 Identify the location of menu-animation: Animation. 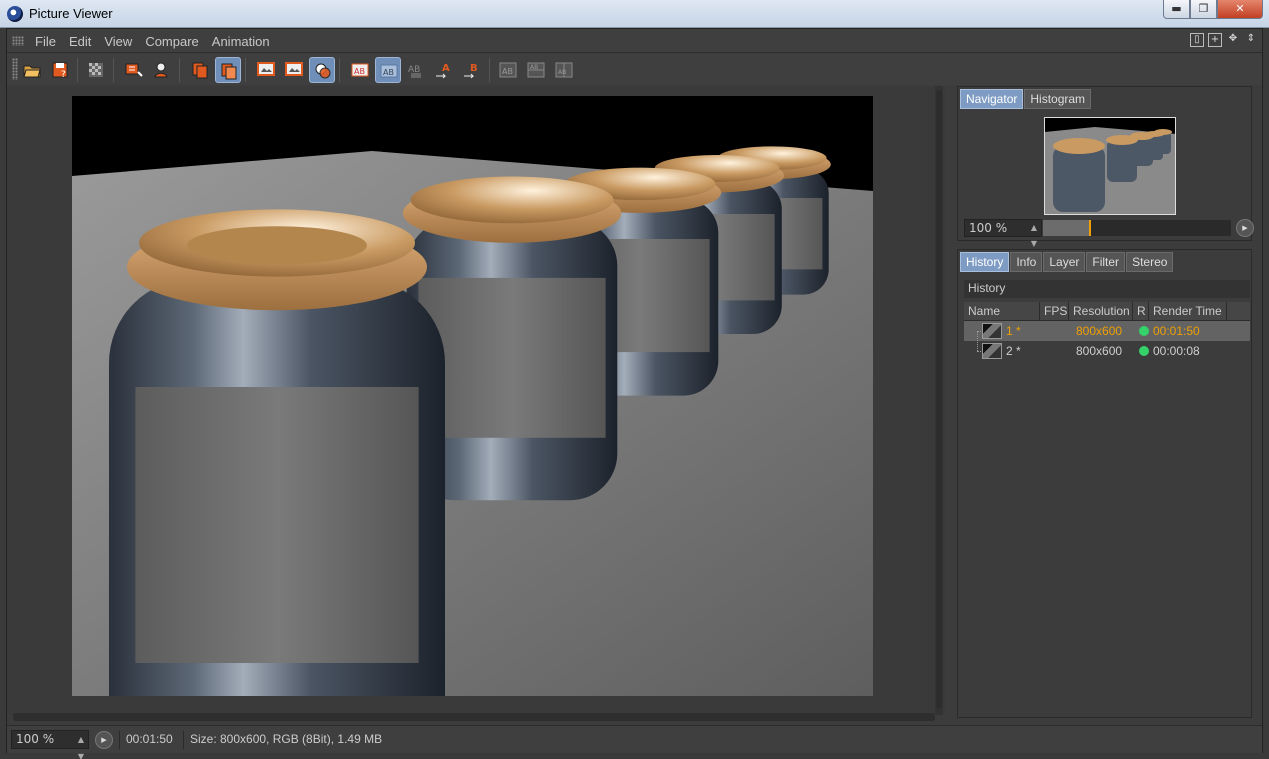
(241, 41).